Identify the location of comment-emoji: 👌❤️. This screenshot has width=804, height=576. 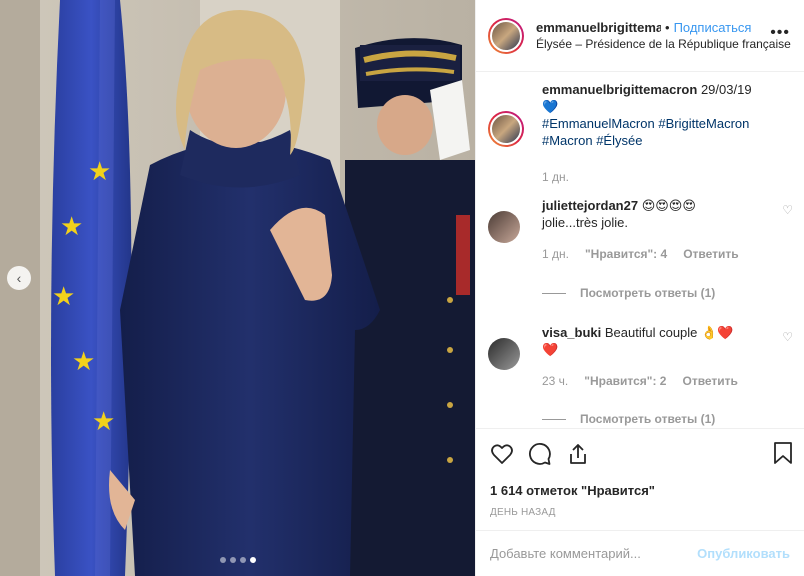
(717, 332).